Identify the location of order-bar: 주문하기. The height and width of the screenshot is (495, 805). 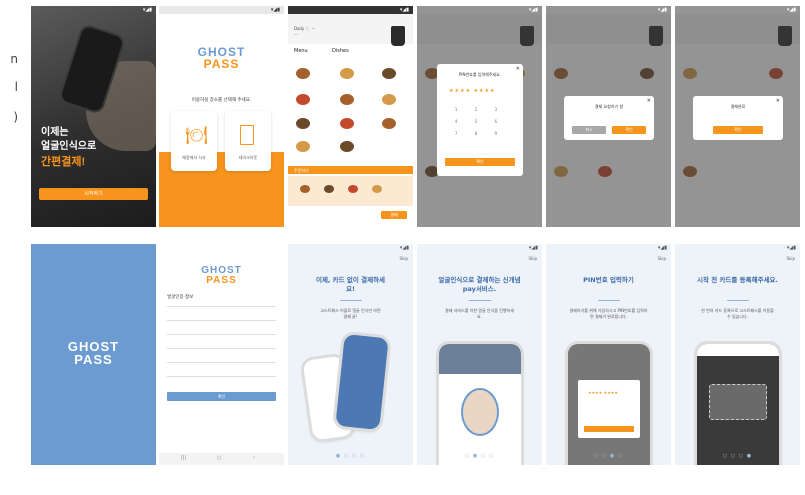
(350, 170).